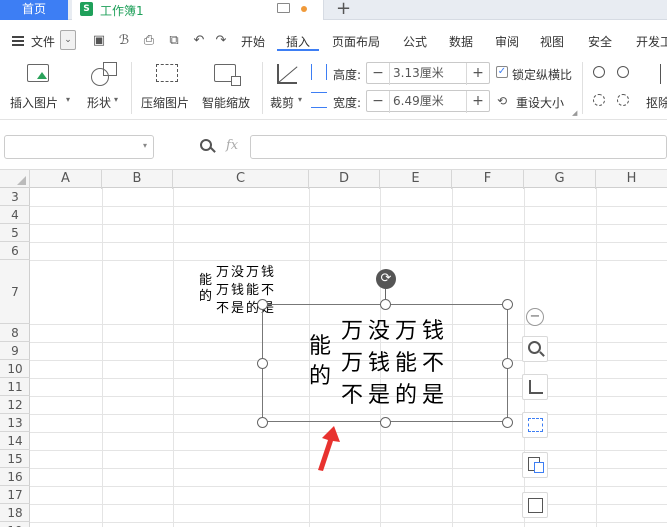 Image resolution: width=667 pixels, height=527 pixels. Describe the element at coordinates (656, 102) in the screenshot. I see `remove-background-label: 抠除` at that location.